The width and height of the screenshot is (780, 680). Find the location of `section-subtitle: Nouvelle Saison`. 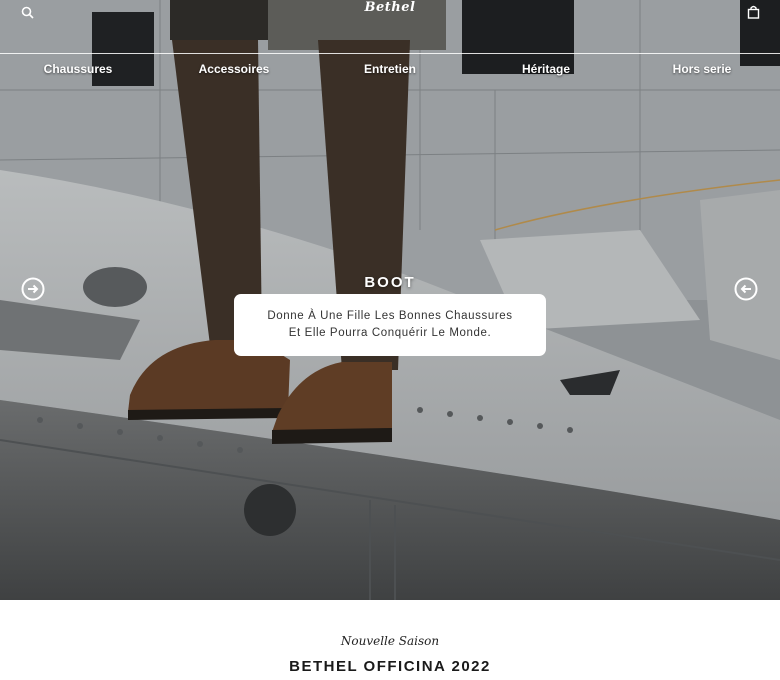

section-subtitle: Nouvelle Saison is located at coordinates (390, 641).